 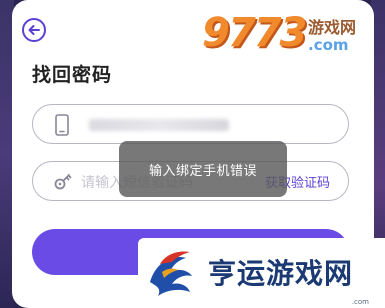 I want to click on site-logo-watermark: 亨运游戏网 .com, so click(x=261, y=273).